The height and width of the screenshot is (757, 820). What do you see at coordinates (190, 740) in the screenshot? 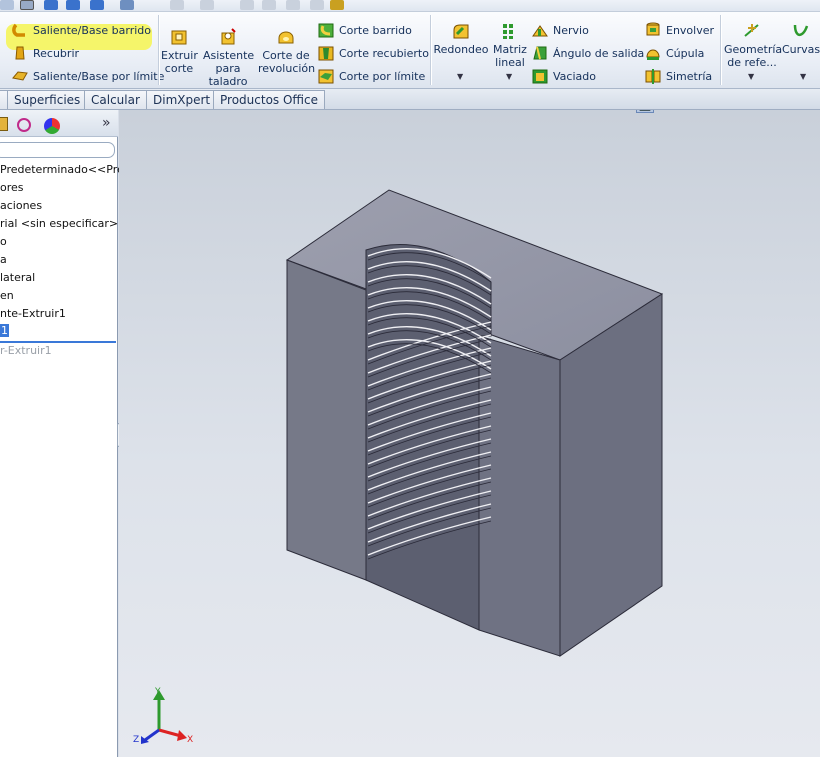
I see `triad-x-label: X` at bounding box center [190, 740].